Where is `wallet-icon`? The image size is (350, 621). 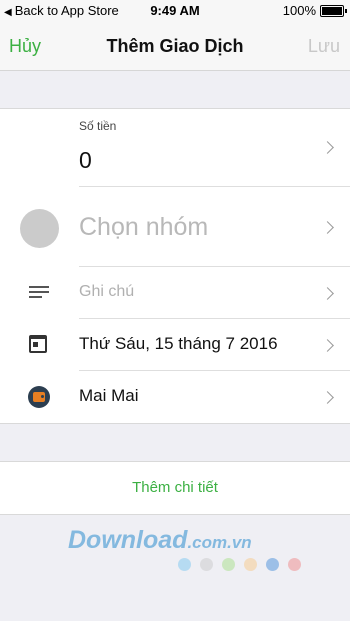 wallet-icon is located at coordinates (39, 397).